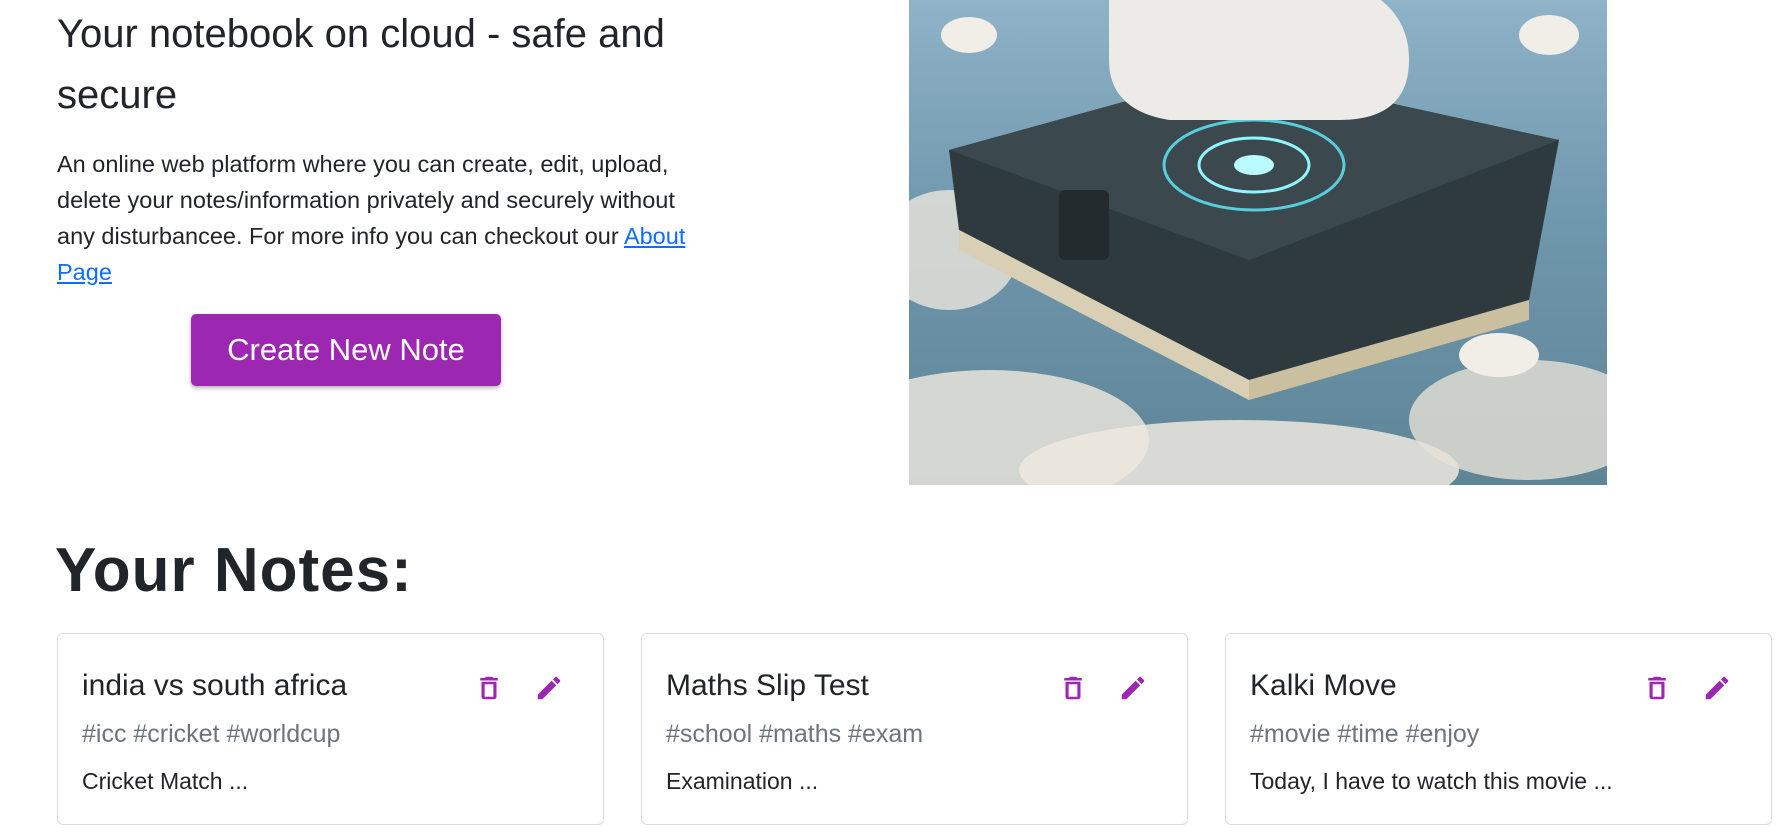 The width and height of the screenshot is (1786, 832). I want to click on note-tags: #movie #time #enjoy, so click(1365, 734).